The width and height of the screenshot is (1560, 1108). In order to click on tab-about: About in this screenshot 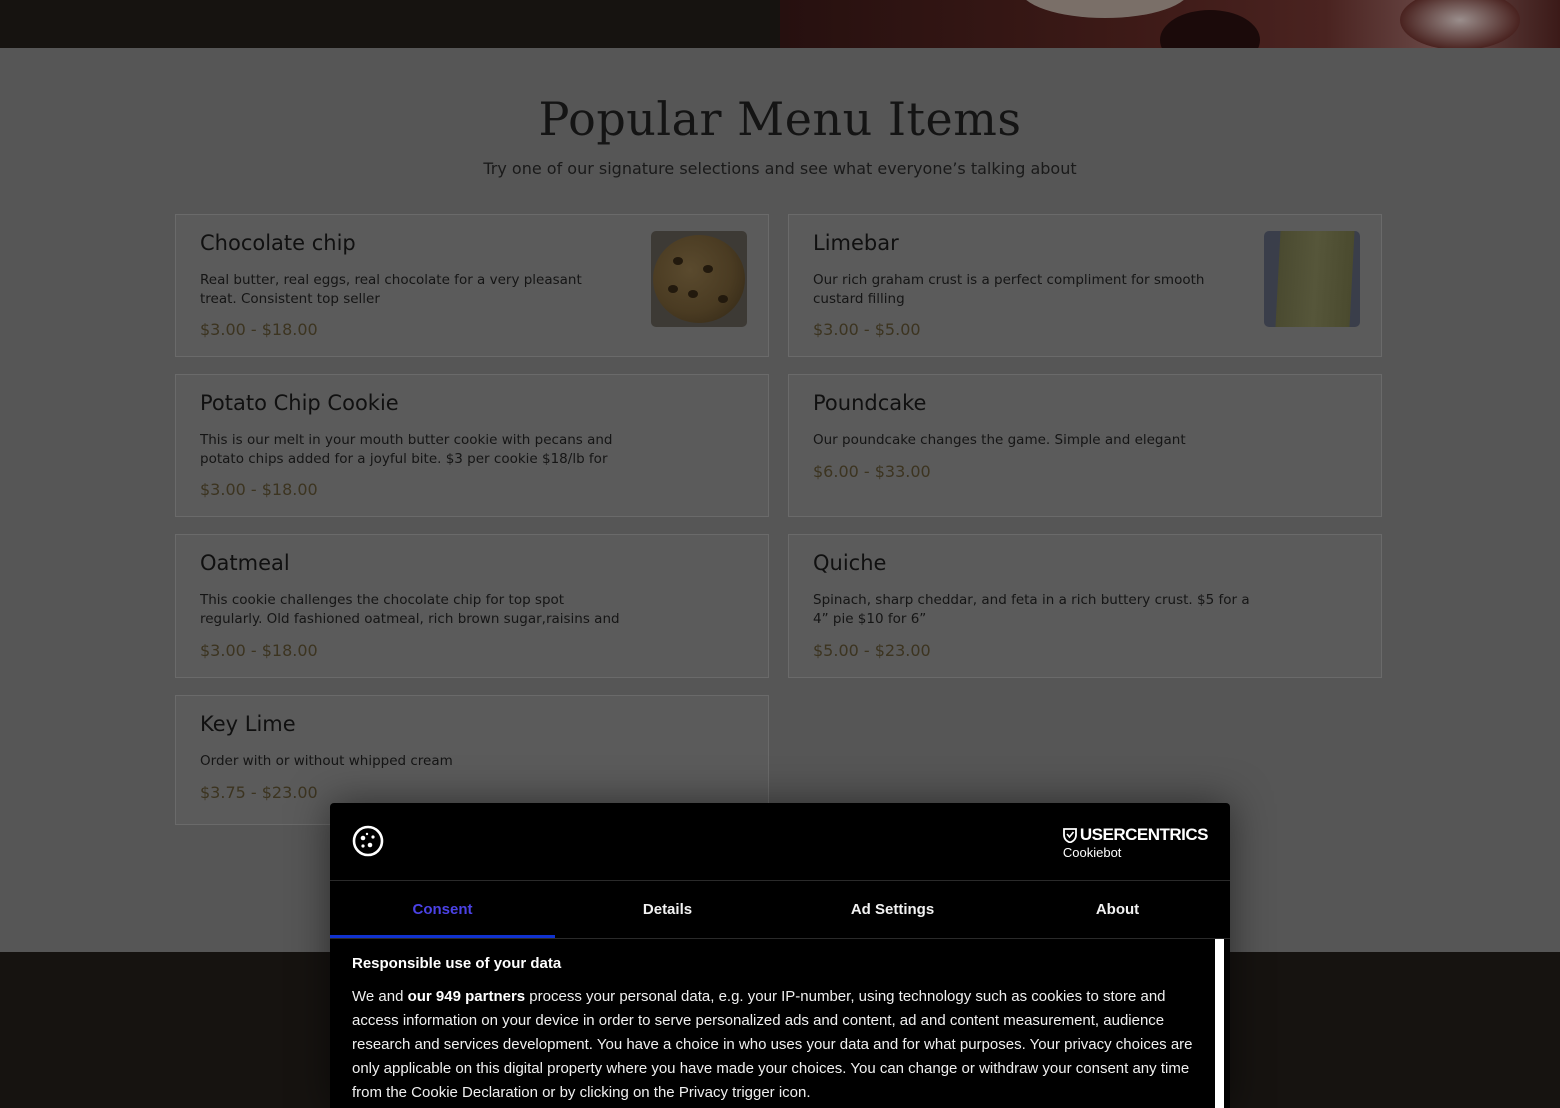, I will do `click(1117, 909)`.